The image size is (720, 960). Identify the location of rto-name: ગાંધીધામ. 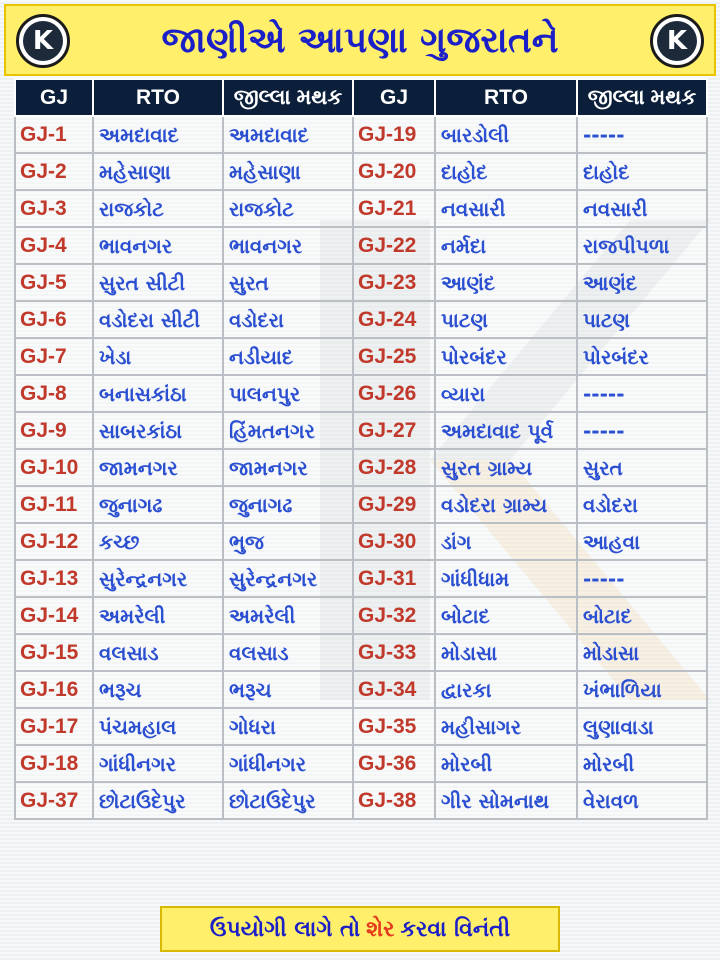
(506, 578).